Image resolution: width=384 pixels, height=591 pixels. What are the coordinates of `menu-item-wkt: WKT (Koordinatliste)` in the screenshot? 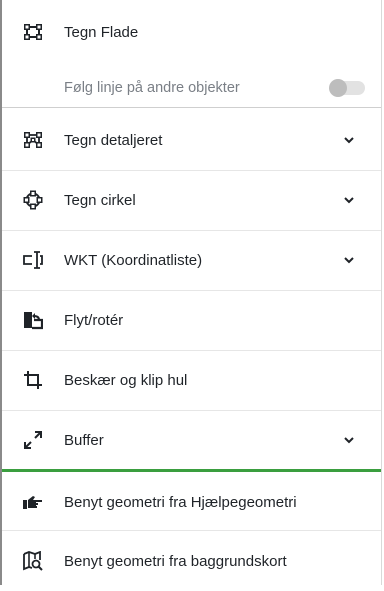 It's located at (191, 260).